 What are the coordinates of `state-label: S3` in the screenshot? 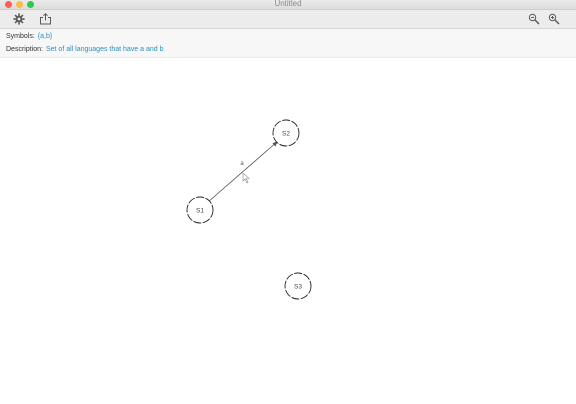 It's located at (298, 287).